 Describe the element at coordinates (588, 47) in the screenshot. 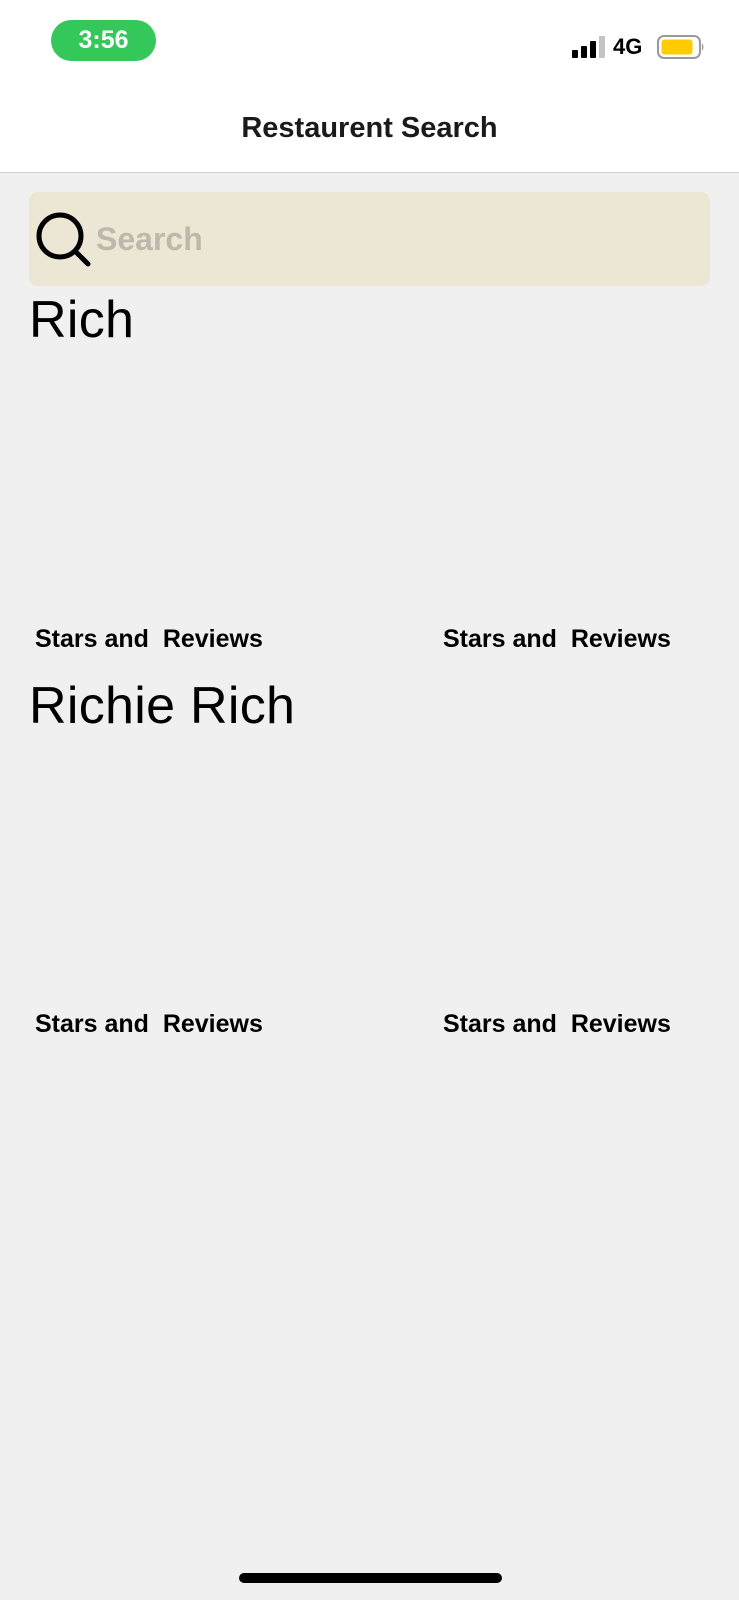

I see `signal-icon` at that location.